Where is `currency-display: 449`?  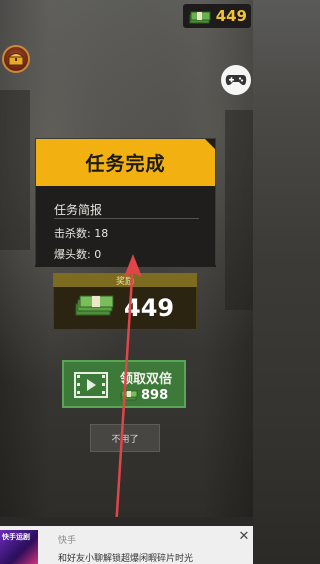 currency-display: 449 is located at coordinates (217, 16).